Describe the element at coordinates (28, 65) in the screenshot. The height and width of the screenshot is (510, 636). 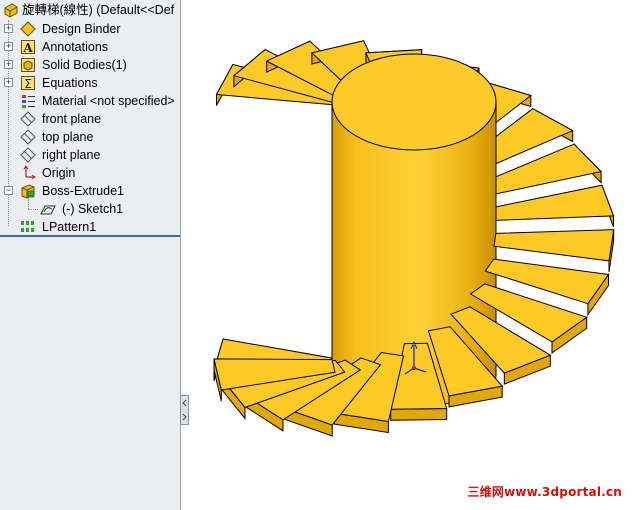
I see `solid-bodies-icon` at that location.